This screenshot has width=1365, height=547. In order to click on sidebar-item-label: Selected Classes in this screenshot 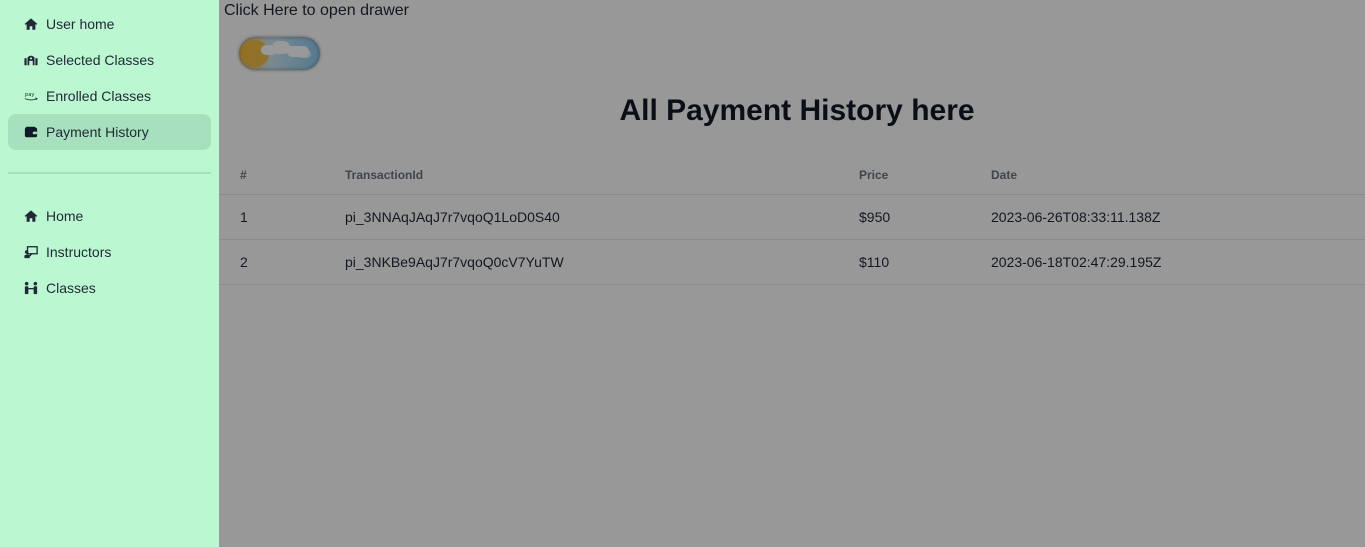, I will do `click(100, 60)`.